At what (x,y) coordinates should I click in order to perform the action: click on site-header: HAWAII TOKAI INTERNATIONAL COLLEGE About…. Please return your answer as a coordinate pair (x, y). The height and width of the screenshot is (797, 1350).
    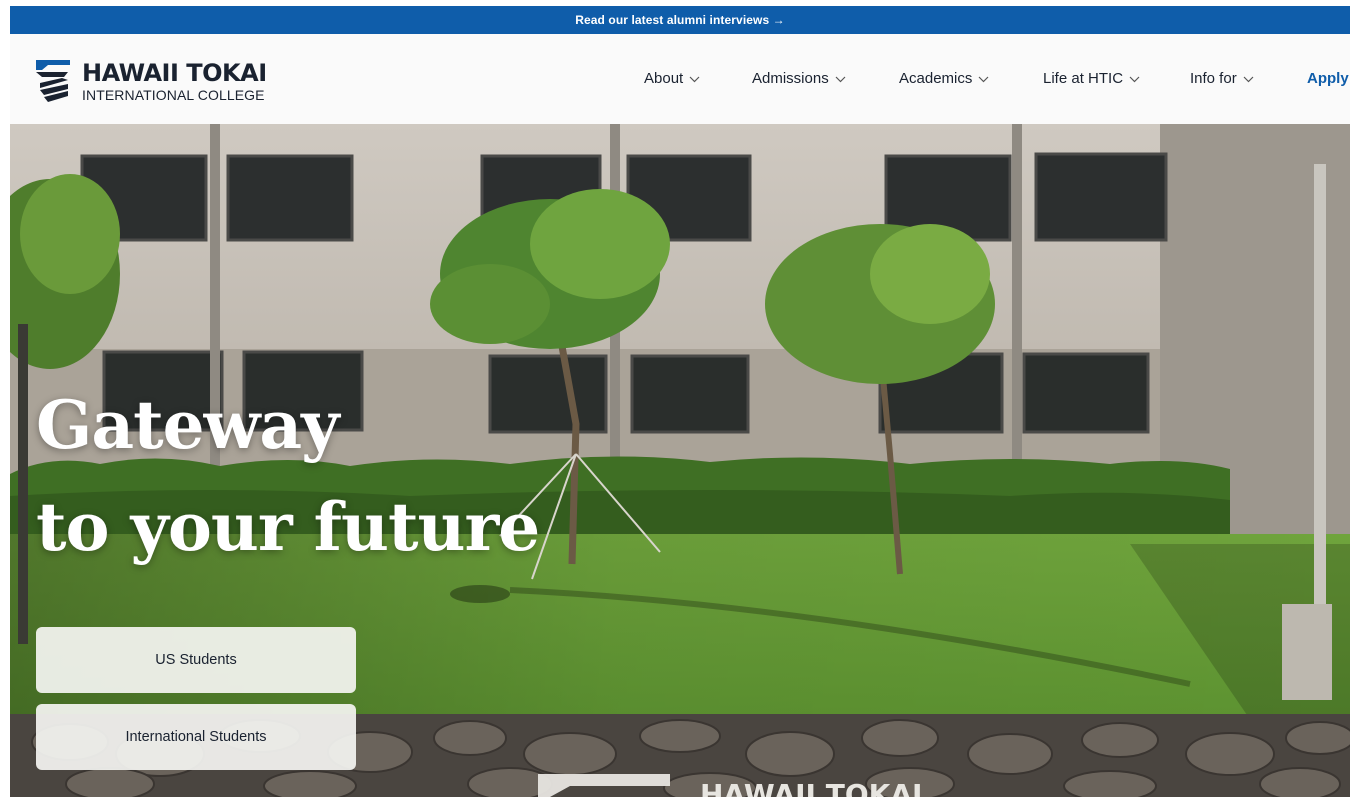
    Looking at the image, I should click on (680, 79).